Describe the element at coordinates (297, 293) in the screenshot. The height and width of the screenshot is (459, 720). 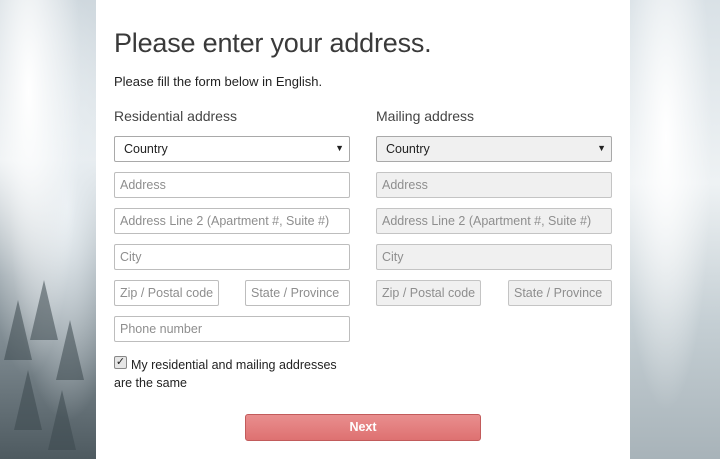
I see `residential-state-input` at that location.